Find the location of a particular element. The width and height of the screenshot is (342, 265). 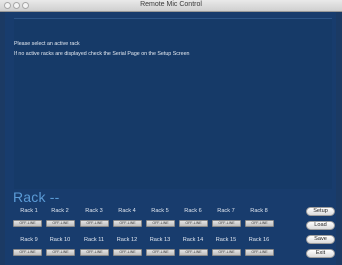

rack-label: Rack 5 is located at coordinates (160, 211).